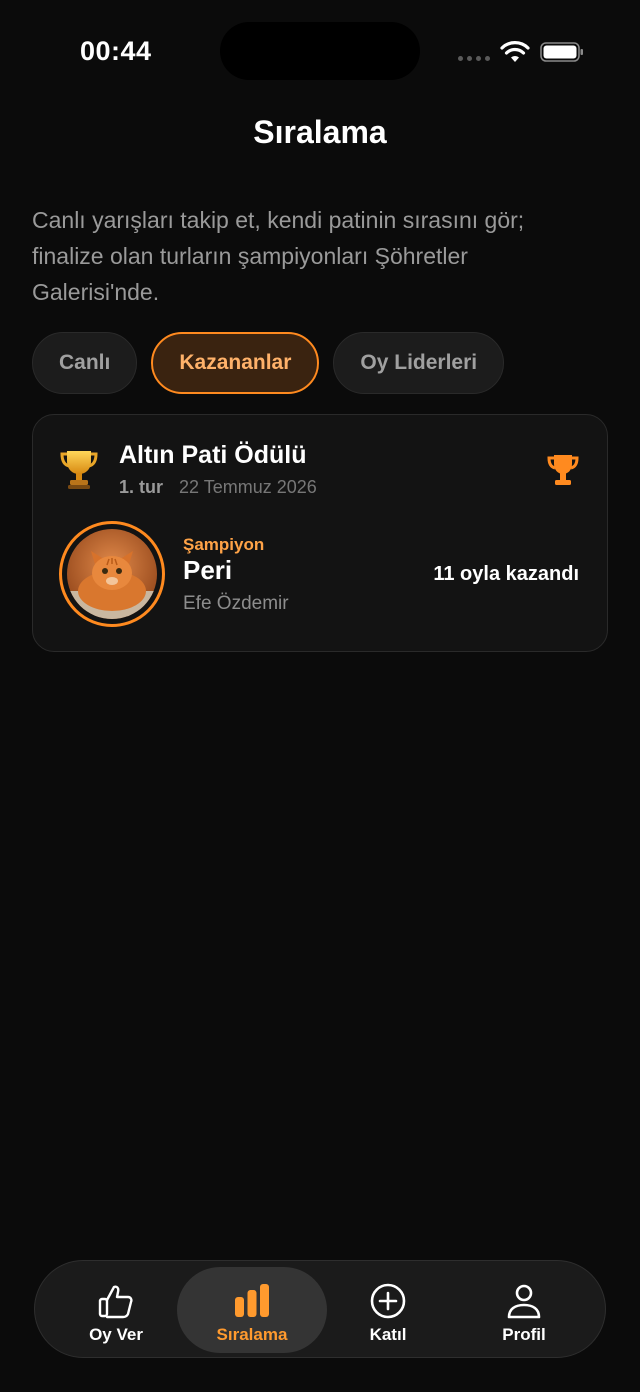 The height and width of the screenshot is (1392, 640). What do you see at coordinates (506, 574) in the screenshot?
I see `votes-result: 11 oyla kazandı` at bounding box center [506, 574].